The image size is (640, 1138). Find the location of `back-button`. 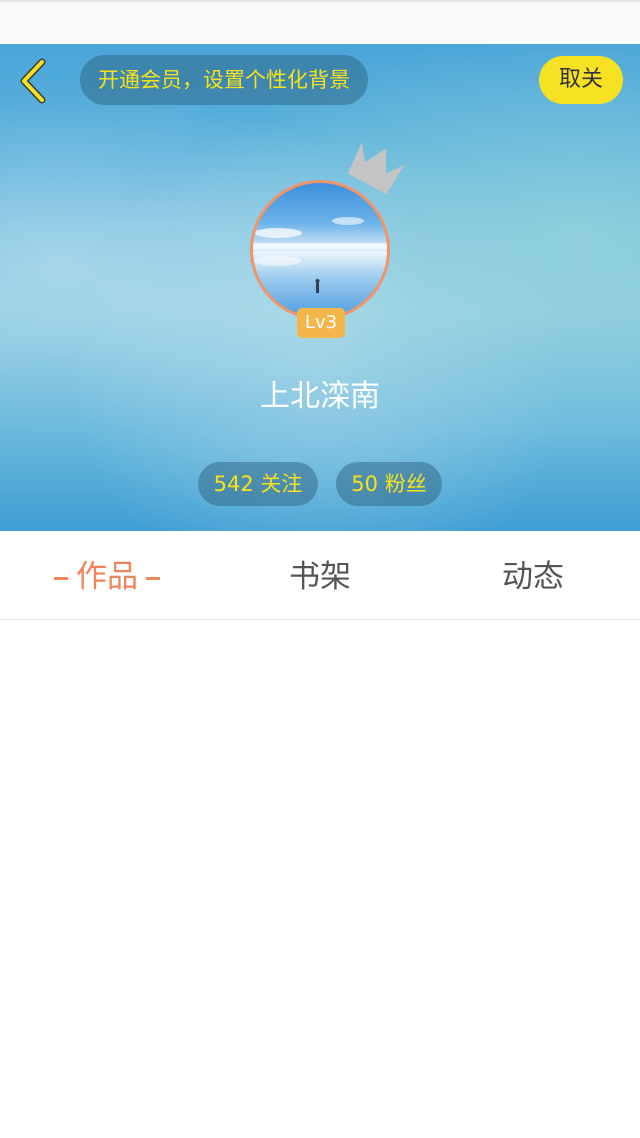

back-button is located at coordinates (34, 81).